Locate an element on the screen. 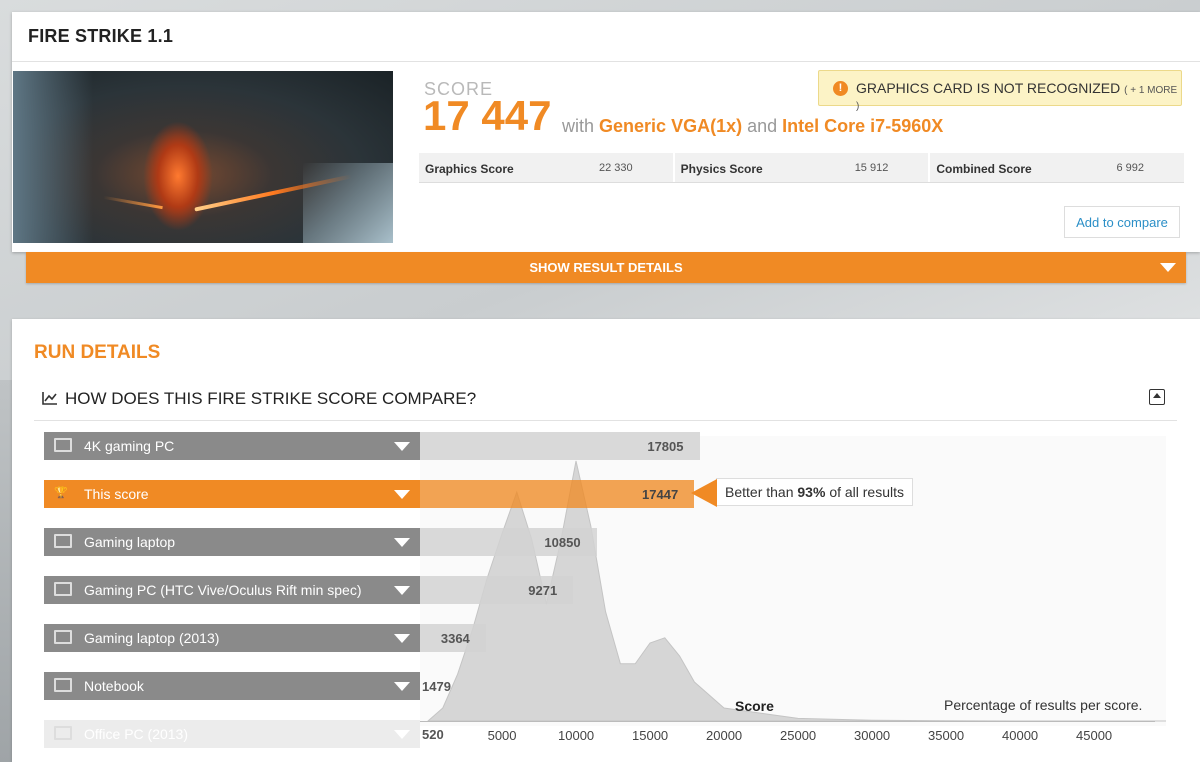 The height and width of the screenshot is (762, 1200). comparison-bar: 17805 is located at coordinates (560, 446).